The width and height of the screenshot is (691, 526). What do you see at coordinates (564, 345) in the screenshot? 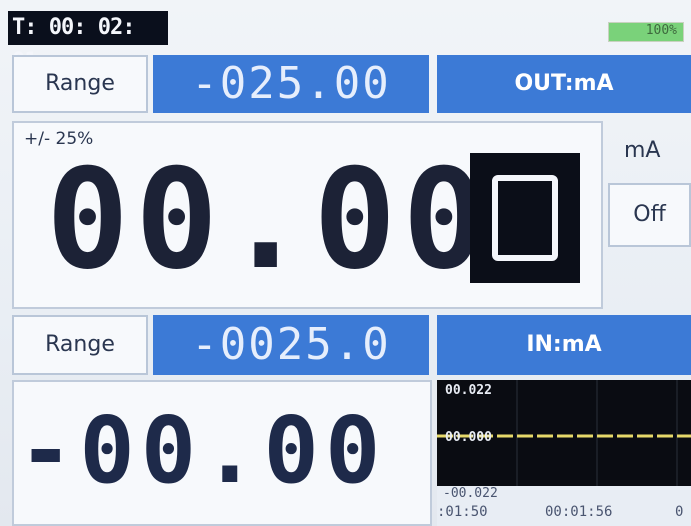
I see `input-mode-button: IN:mA` at bounding box center [564, 345].